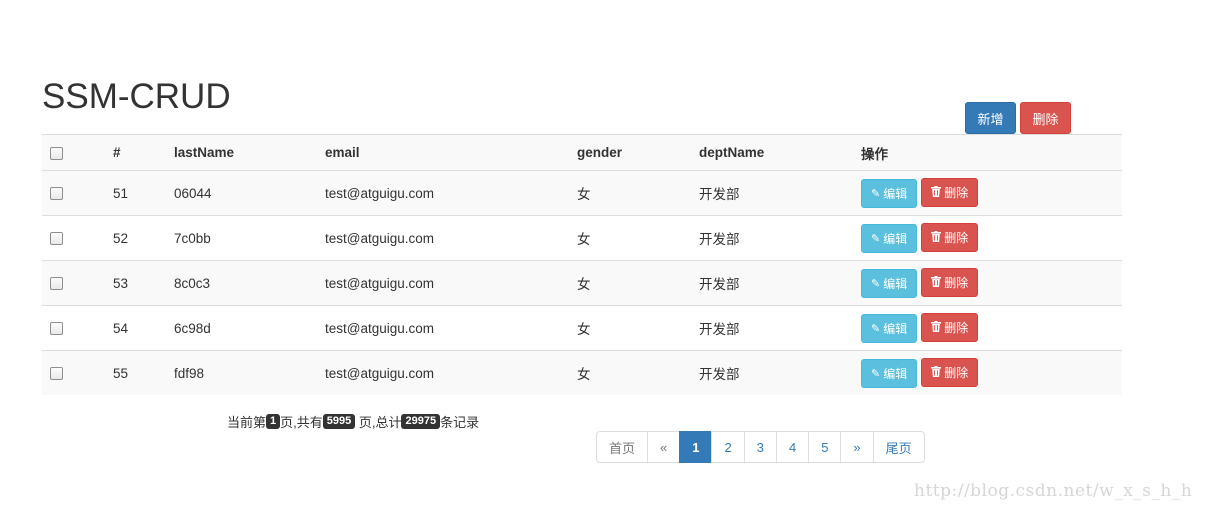  What do you see at coordinates (825, 447) in the screenshot?
I see `page-link-5: 5` at bounding box center [825, 447].